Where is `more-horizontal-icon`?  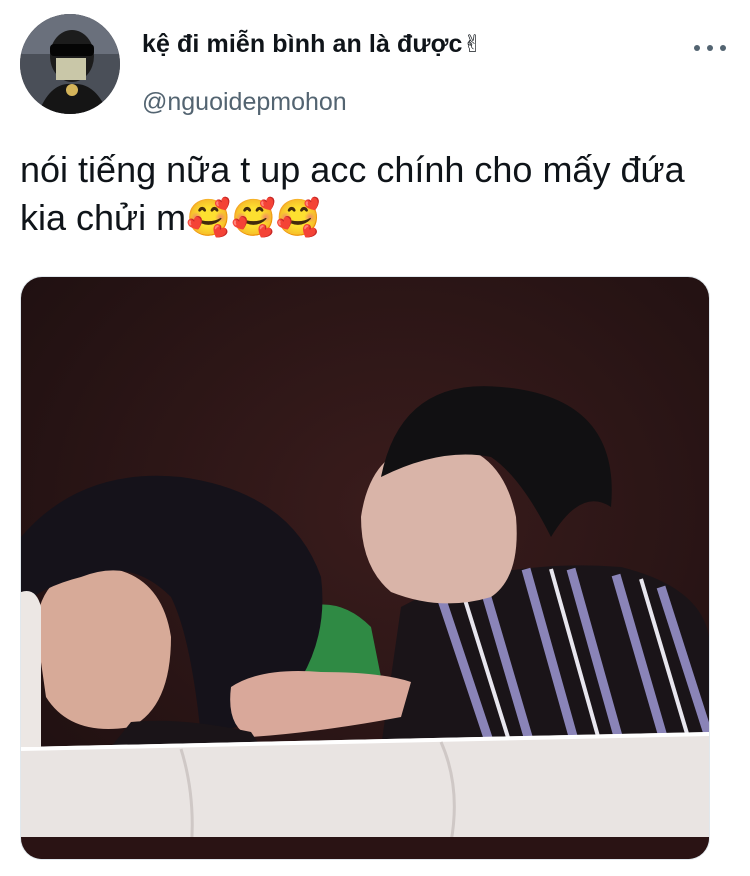 more-horizontal-icon is located at coordinates (697, 48).